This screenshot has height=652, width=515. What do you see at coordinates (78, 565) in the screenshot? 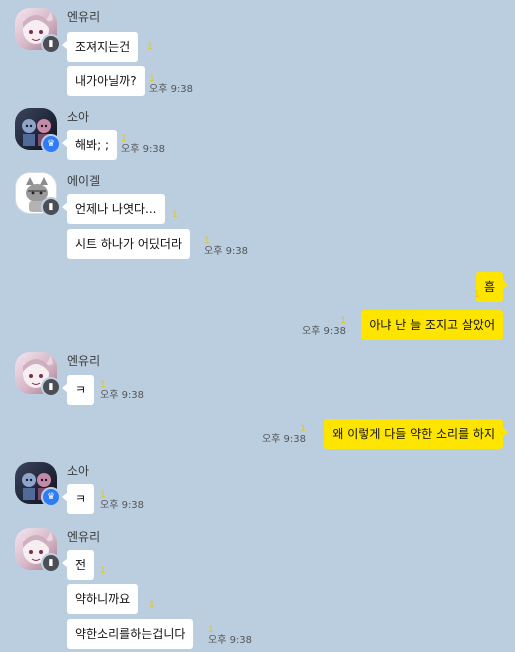
I see `message-bubble: 전` at bounding box center [78, 565].